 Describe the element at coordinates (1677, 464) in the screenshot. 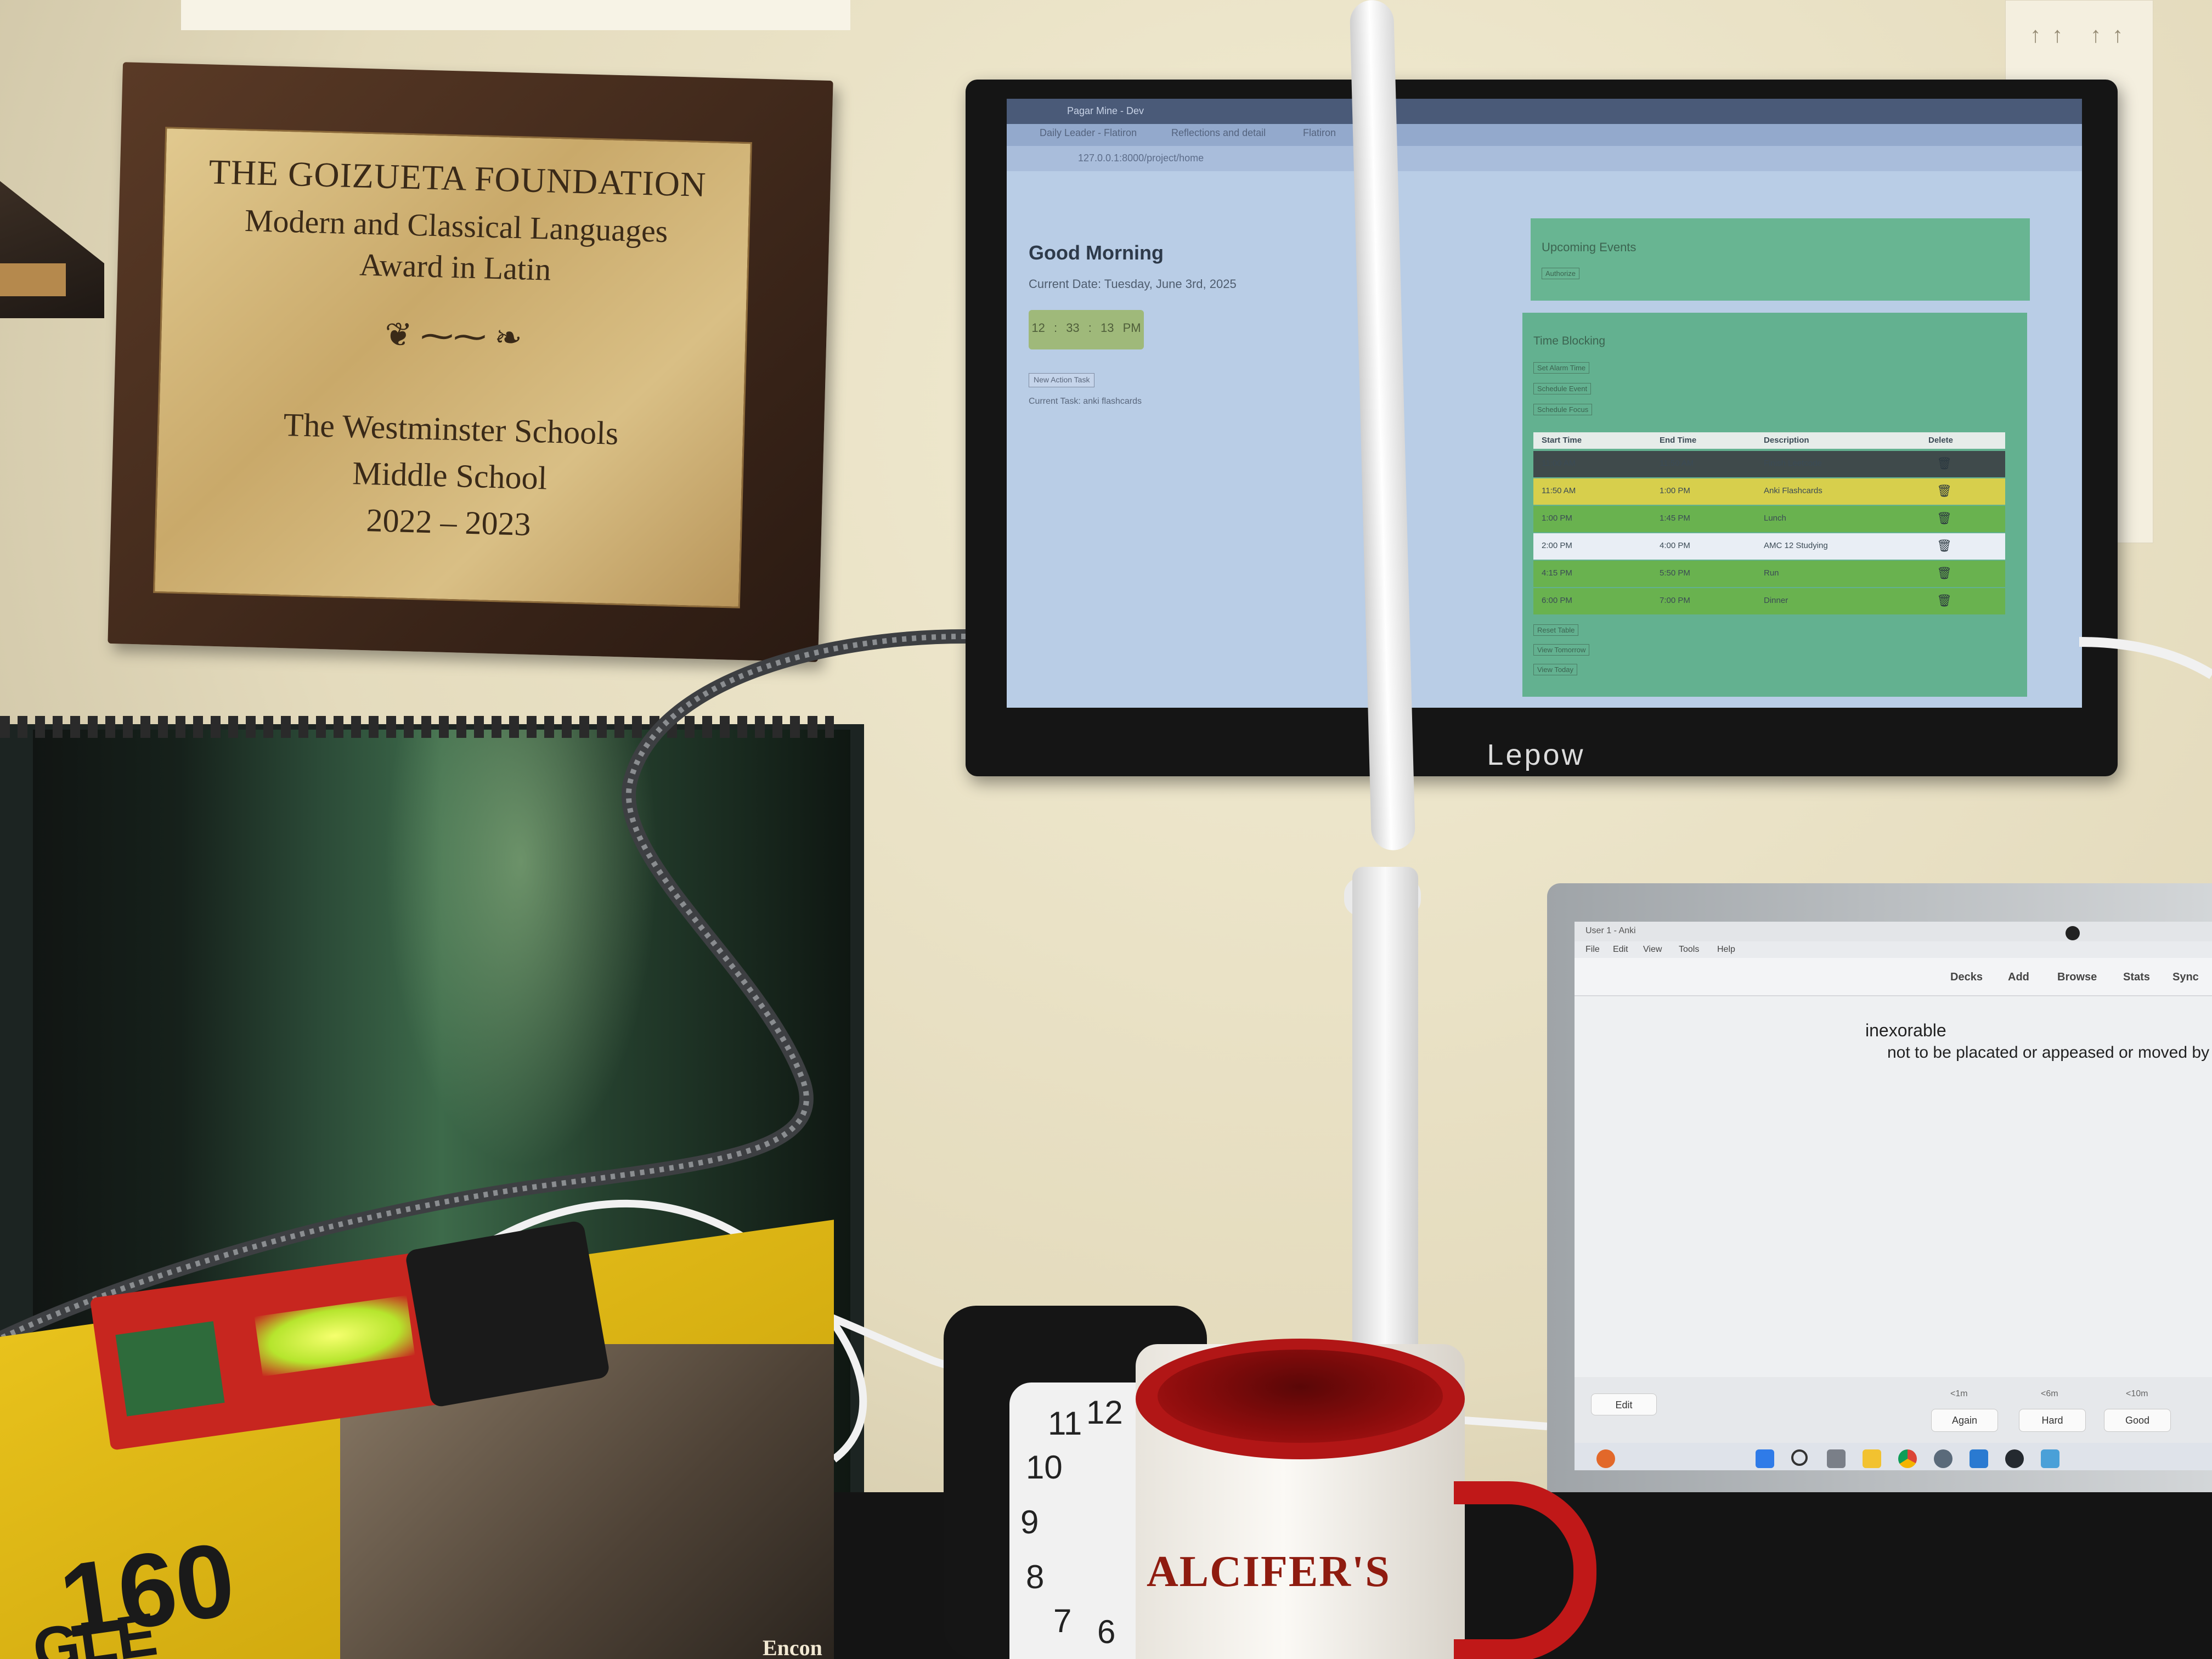

I see `row-end: 11:50 AM` at that location.